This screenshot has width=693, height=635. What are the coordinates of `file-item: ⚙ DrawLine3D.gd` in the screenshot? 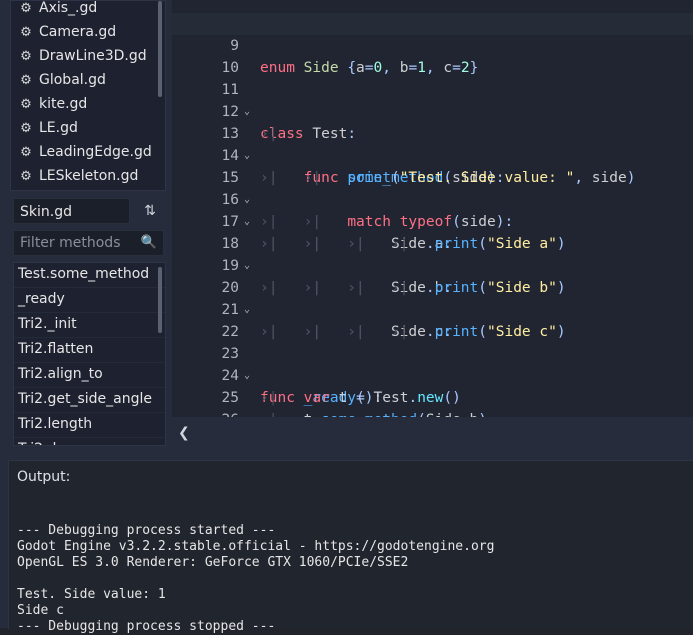 It's located at (88, 56).